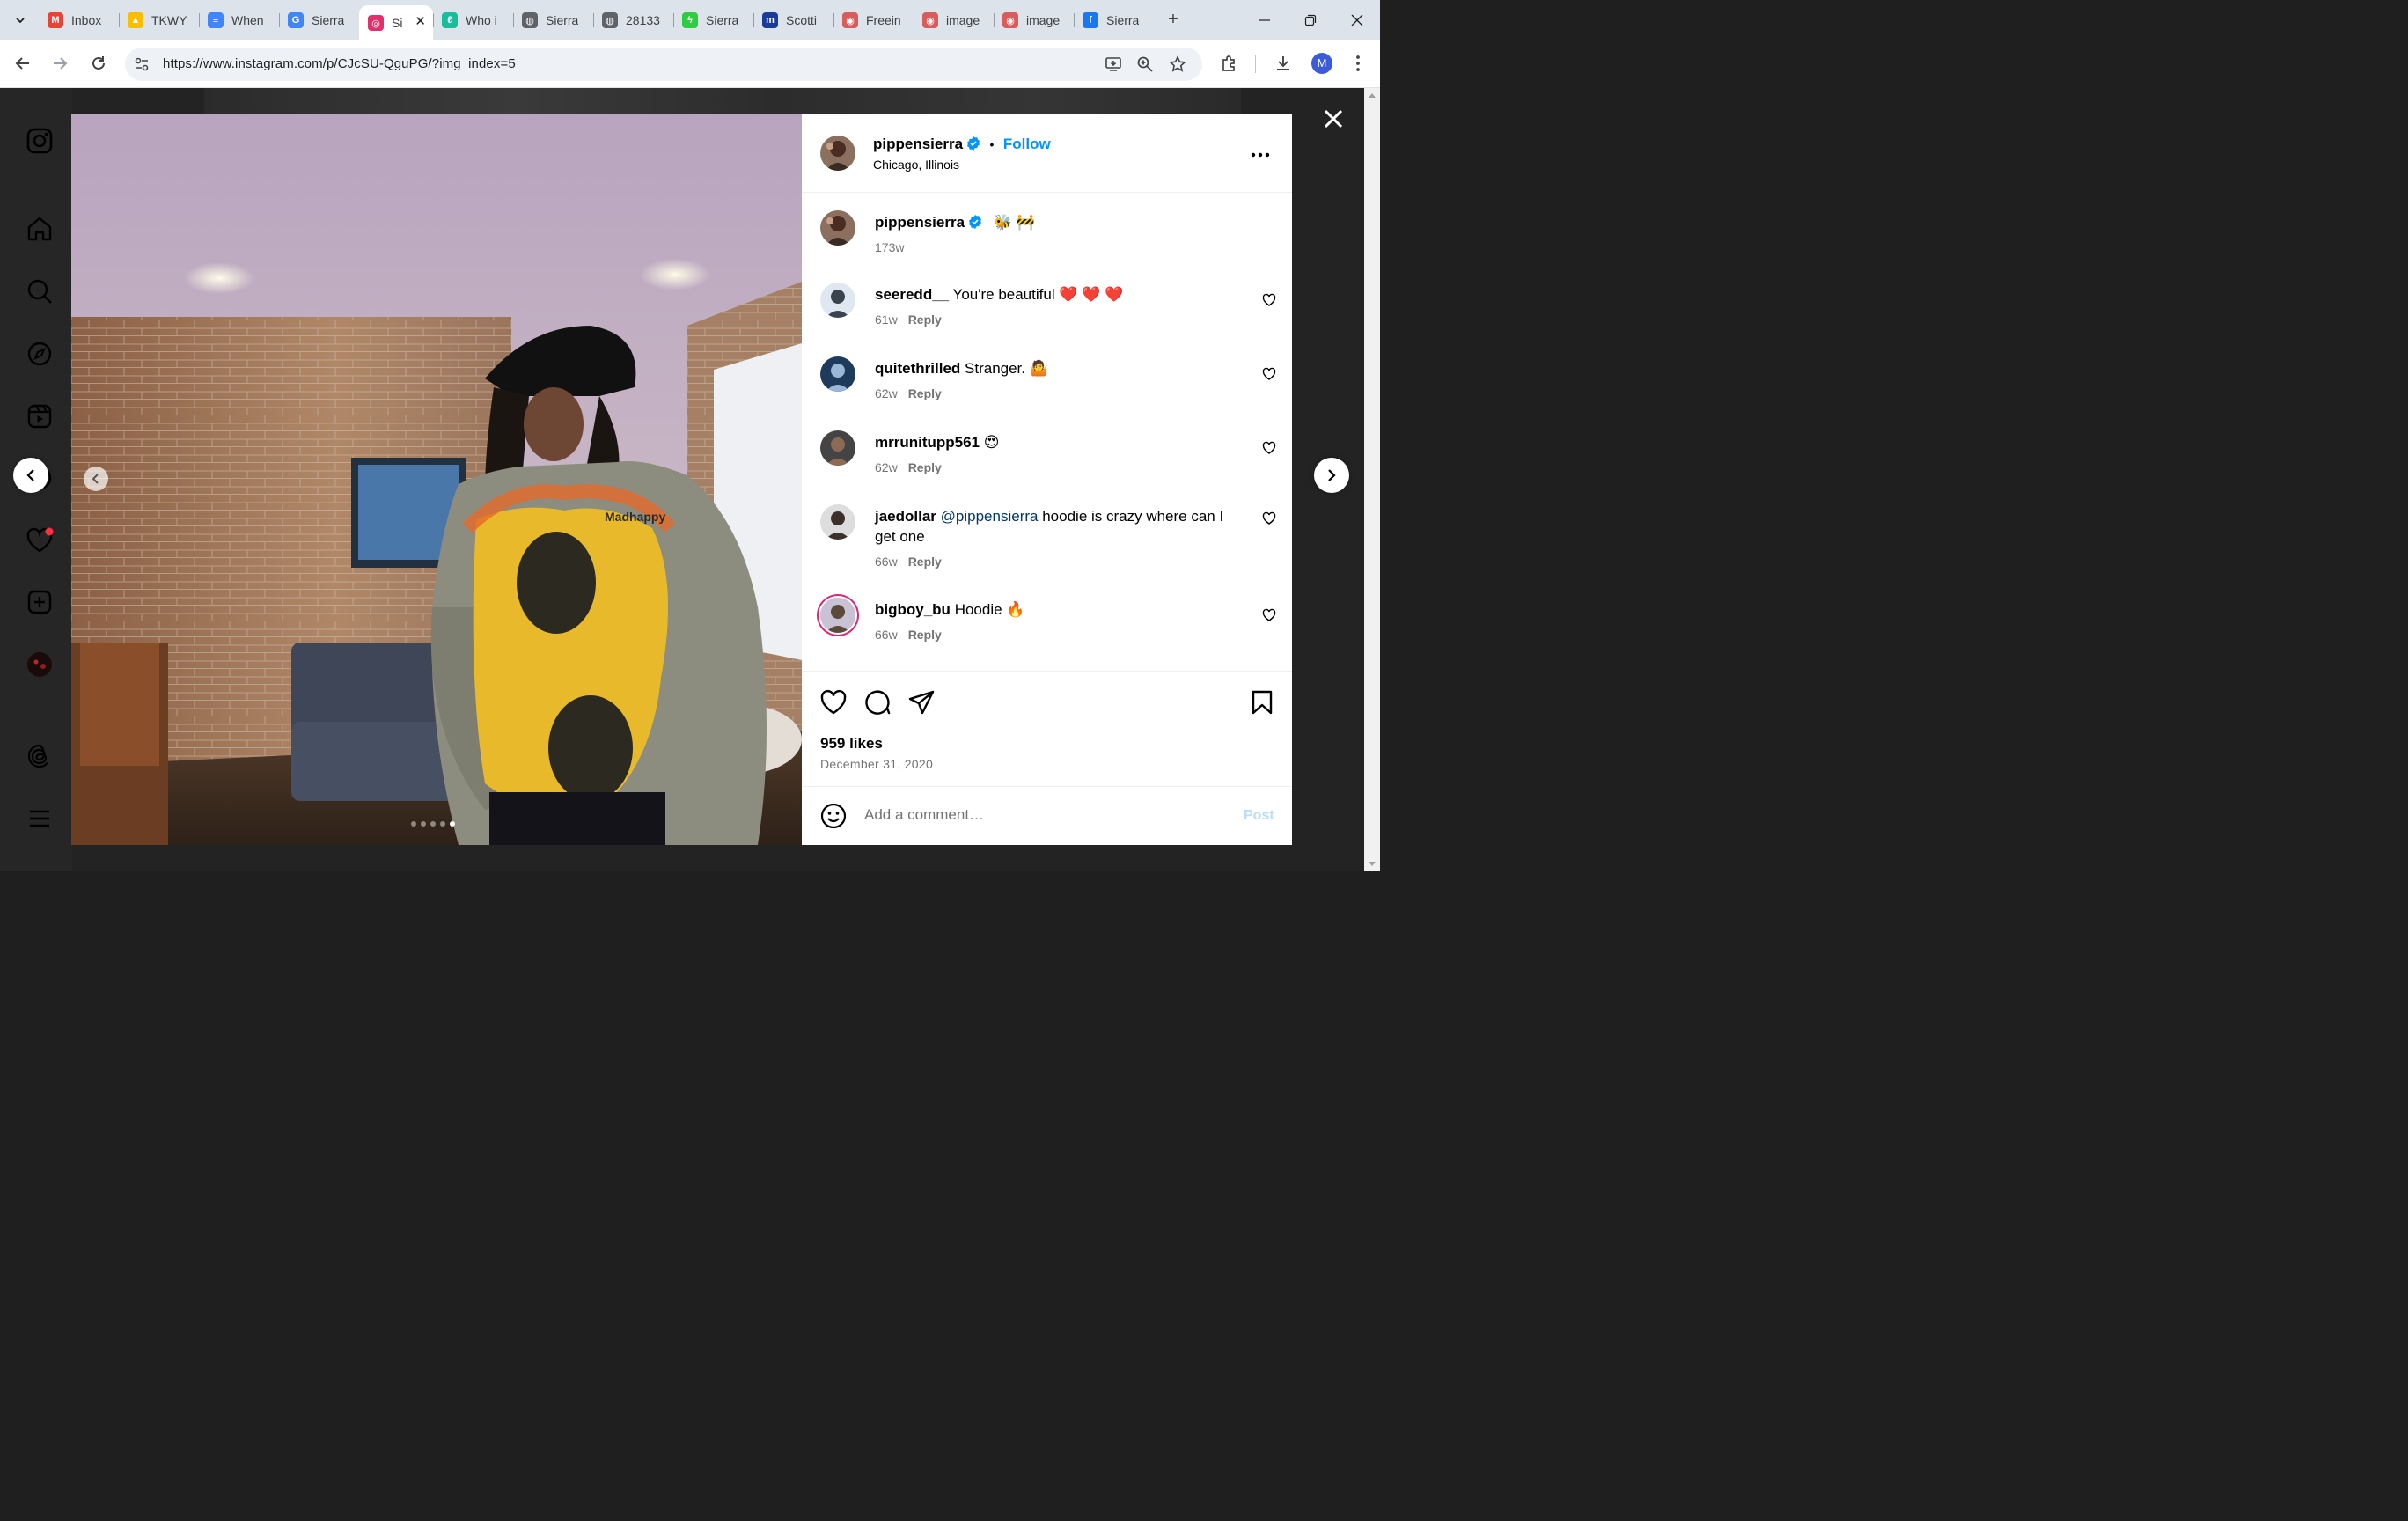 The image size is (2408, 1521). Describe the element at coordinates (141, 64) in the screenshot. I see `site-settings-icon` at that location.